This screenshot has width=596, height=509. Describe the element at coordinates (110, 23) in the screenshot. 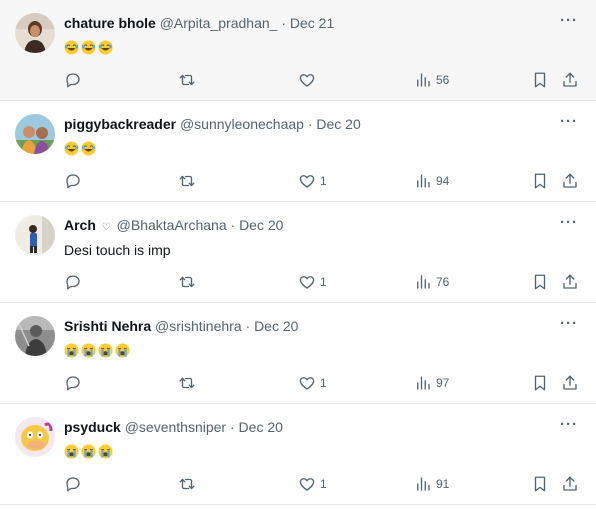

I see `display-name: chature bhole` at that location.